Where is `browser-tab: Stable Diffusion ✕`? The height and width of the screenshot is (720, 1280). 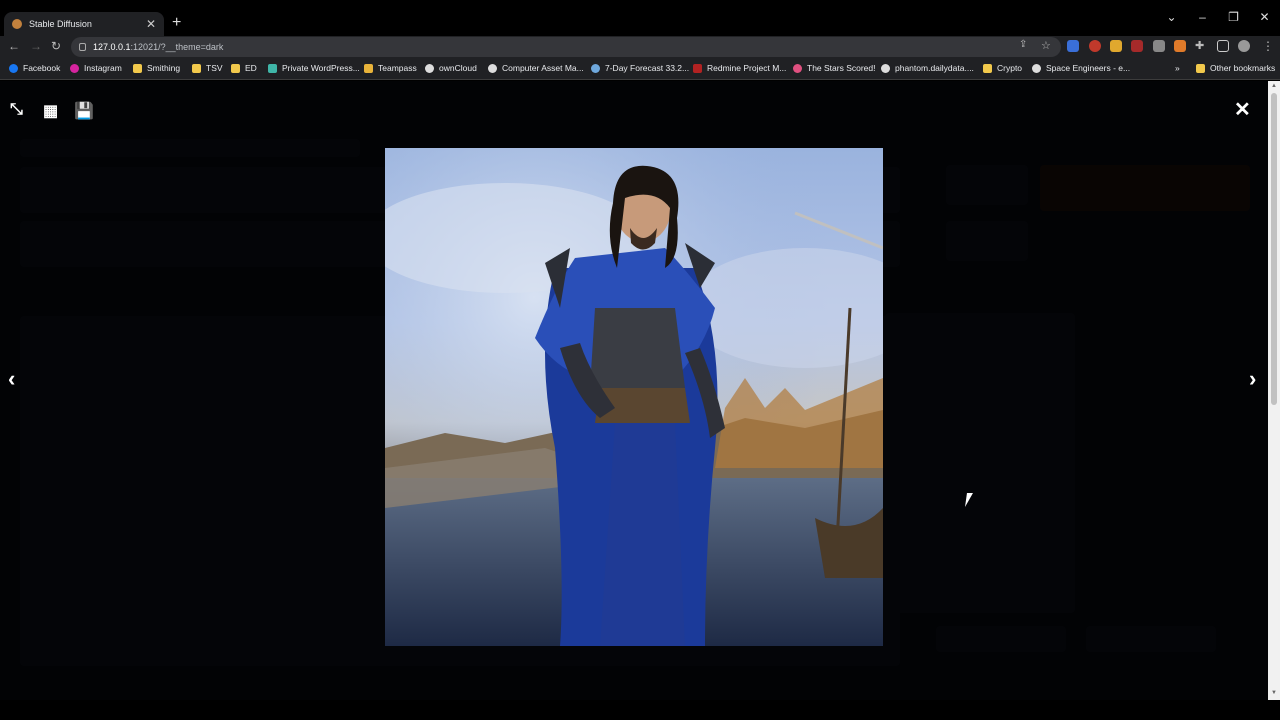 browser-tab: Stable Diffusion ✕ is located at coordinates (84, 24).